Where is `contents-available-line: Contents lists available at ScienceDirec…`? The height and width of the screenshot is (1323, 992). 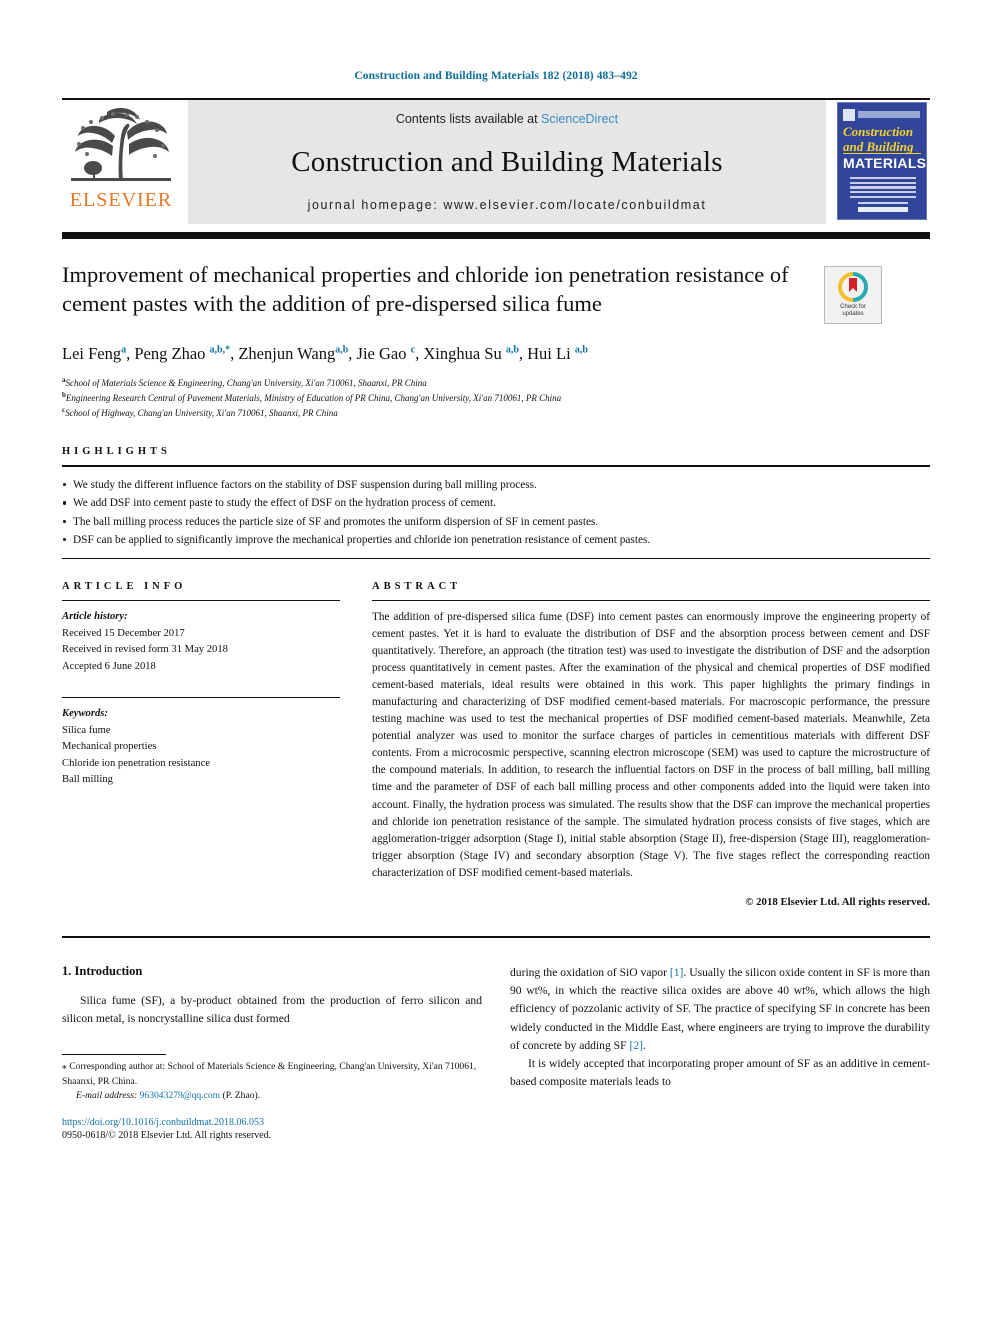
contents-available-line: Contents lists available at ScienceDirec… is located at coordinates (507, 119).